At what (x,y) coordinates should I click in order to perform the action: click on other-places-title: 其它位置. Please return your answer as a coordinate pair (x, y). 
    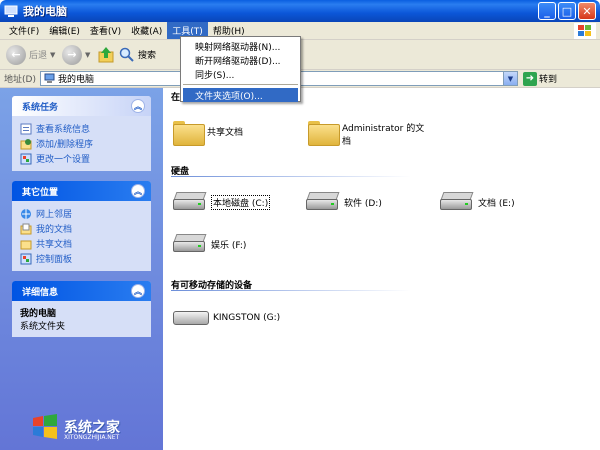
    Looking at the image, I should click on (40, 192).